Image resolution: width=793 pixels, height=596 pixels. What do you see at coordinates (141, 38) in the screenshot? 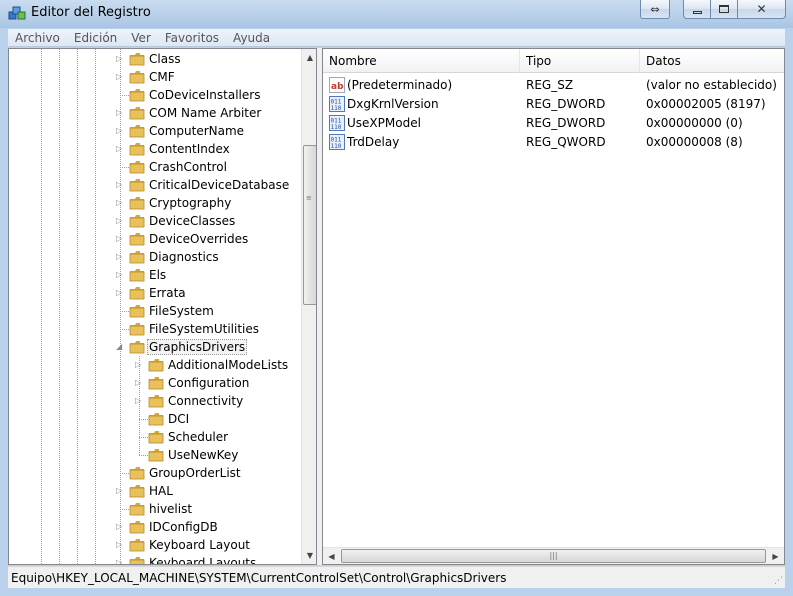
I see `menu-ver: Ver` at bounding box center [141, 38].